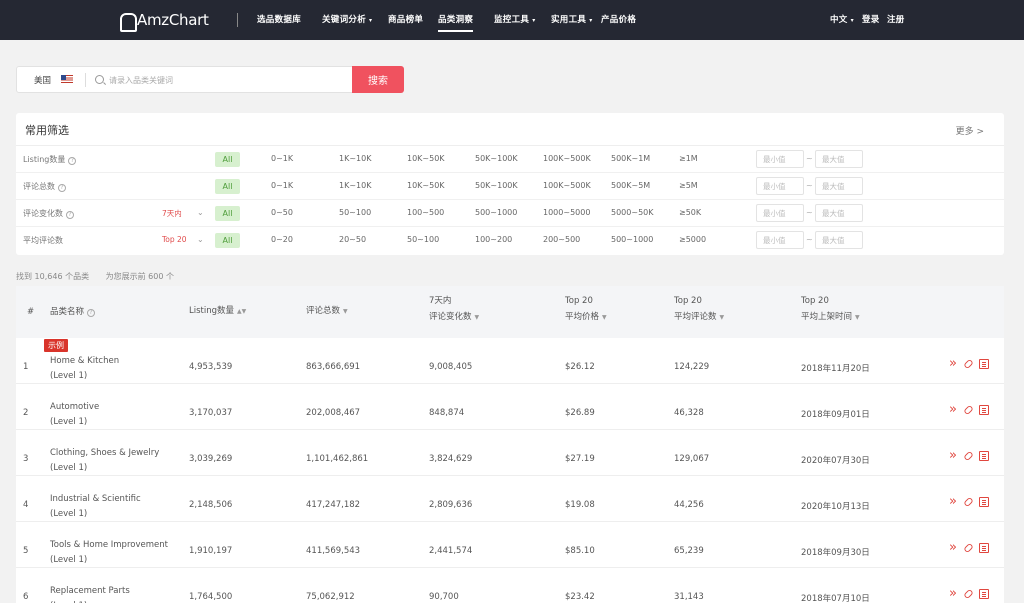 The height and width of the screenshot is (603, 1024). What do you see at coordinates (896, 19) in the screenshot?
I see `register-link: 注册` at bounding box center [896, 19].